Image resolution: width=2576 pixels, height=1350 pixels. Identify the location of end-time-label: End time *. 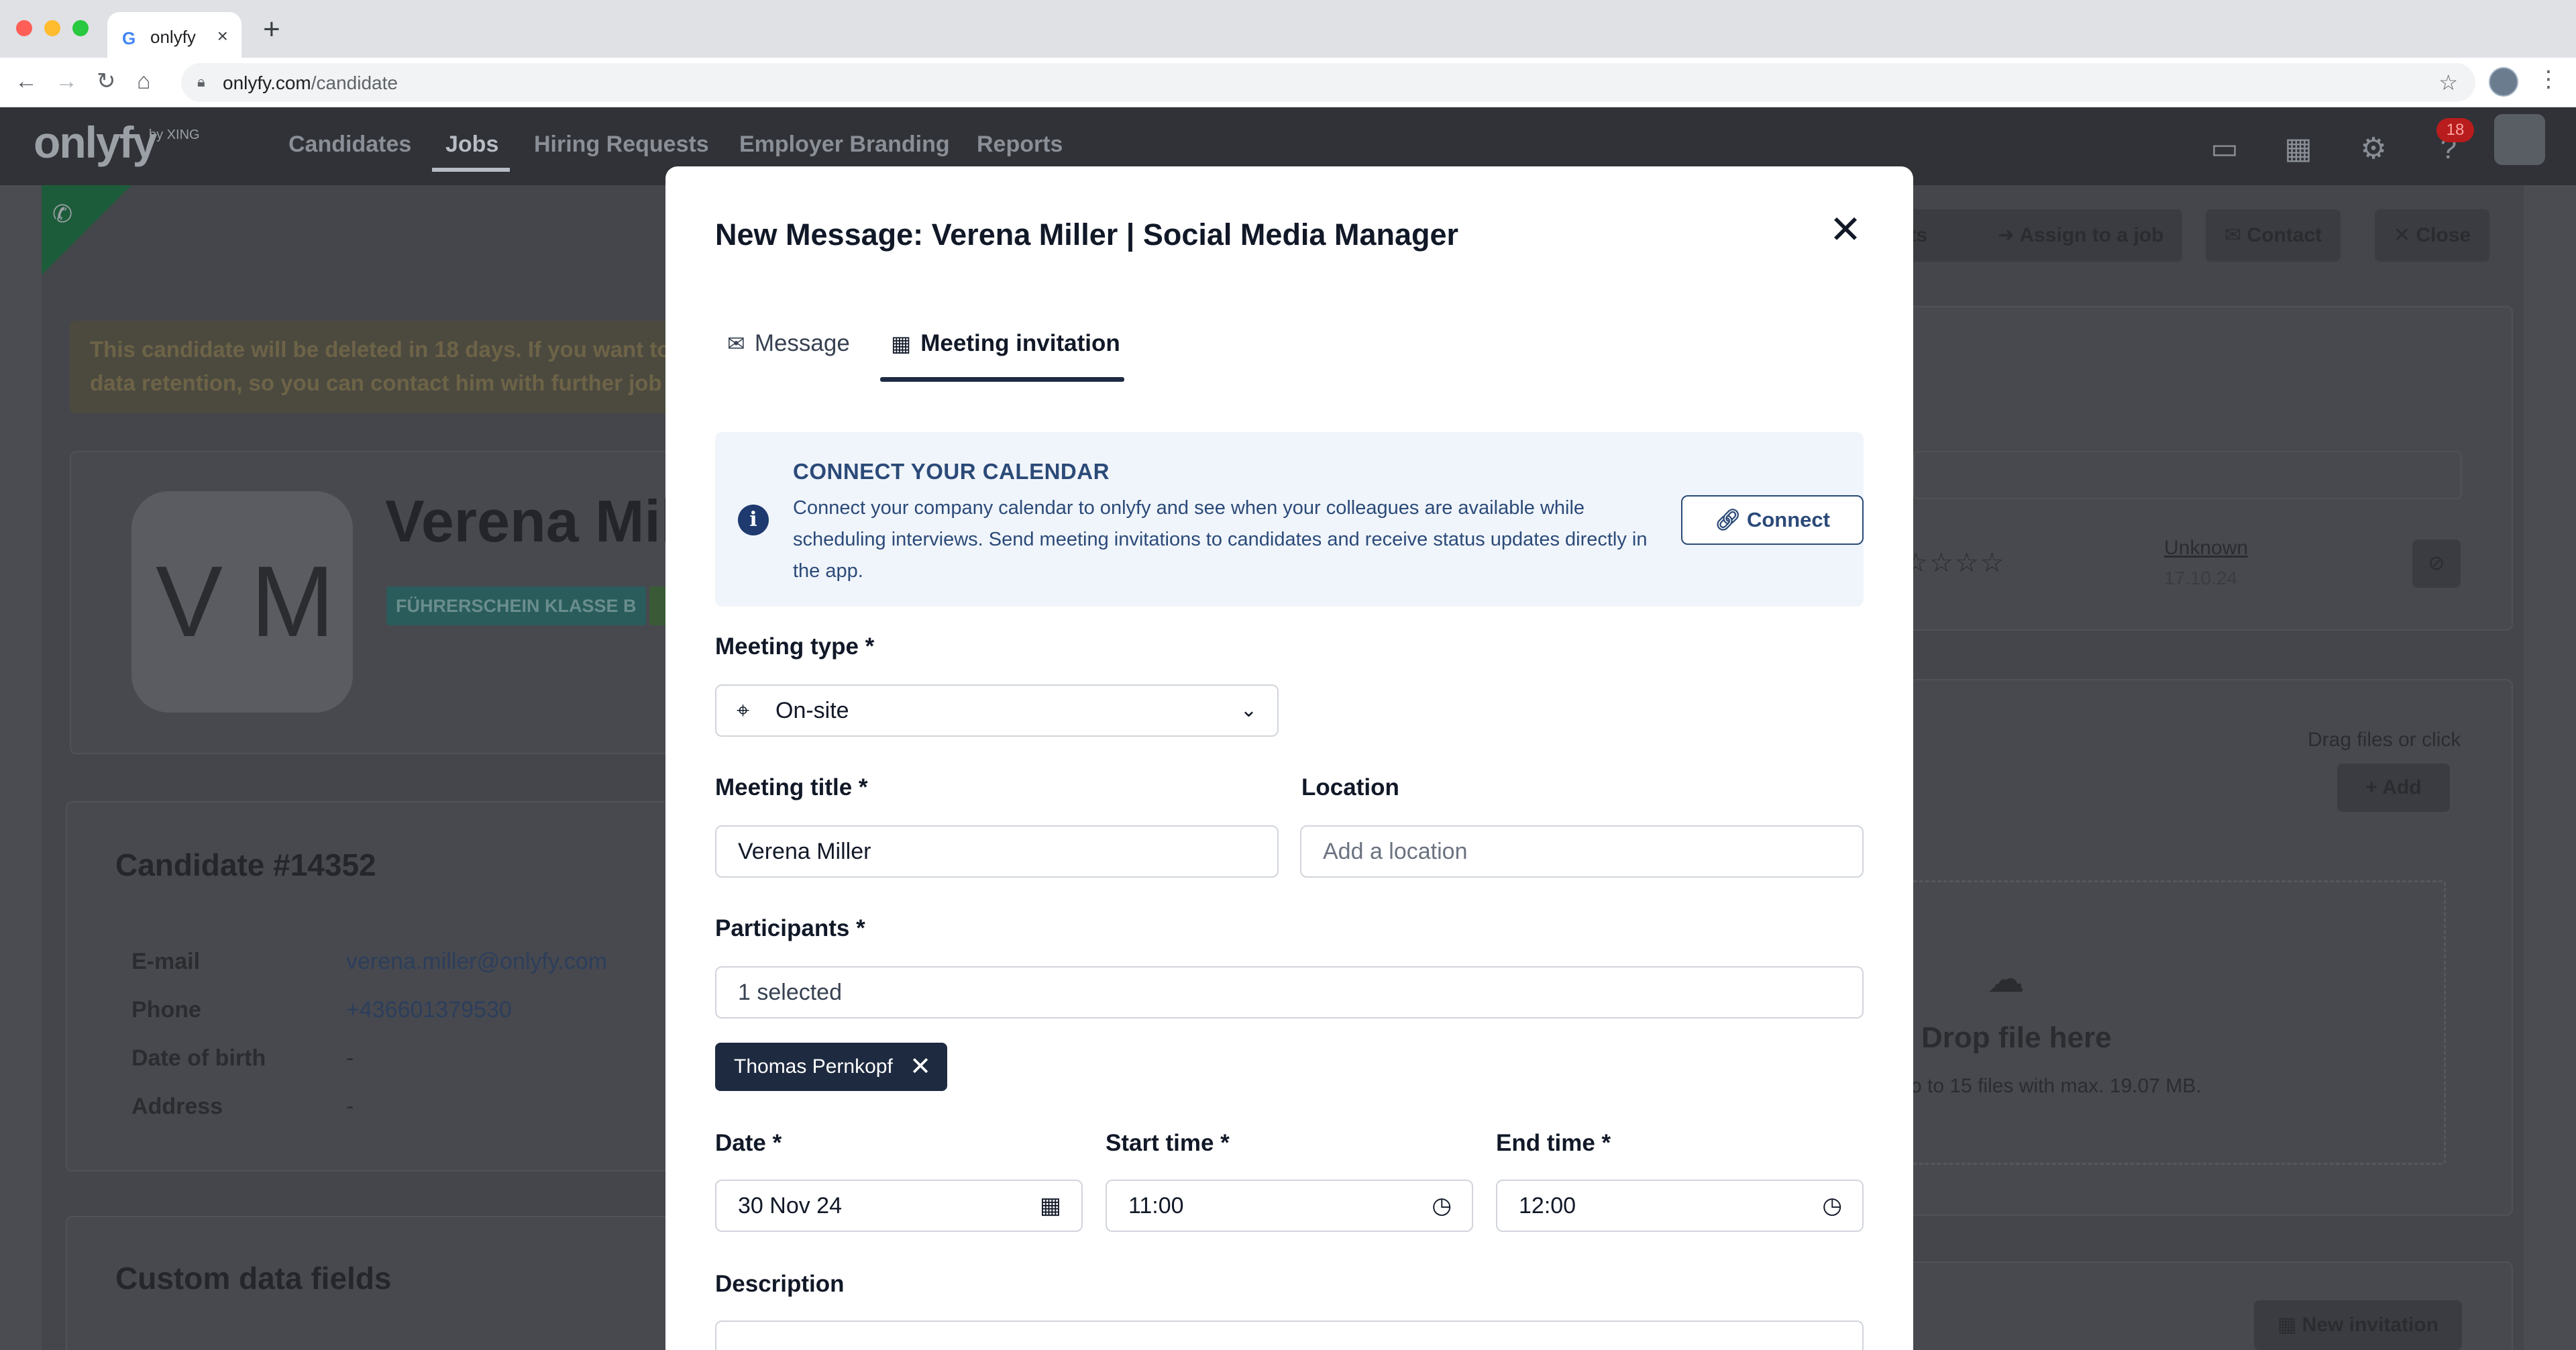
(1553, 1143).